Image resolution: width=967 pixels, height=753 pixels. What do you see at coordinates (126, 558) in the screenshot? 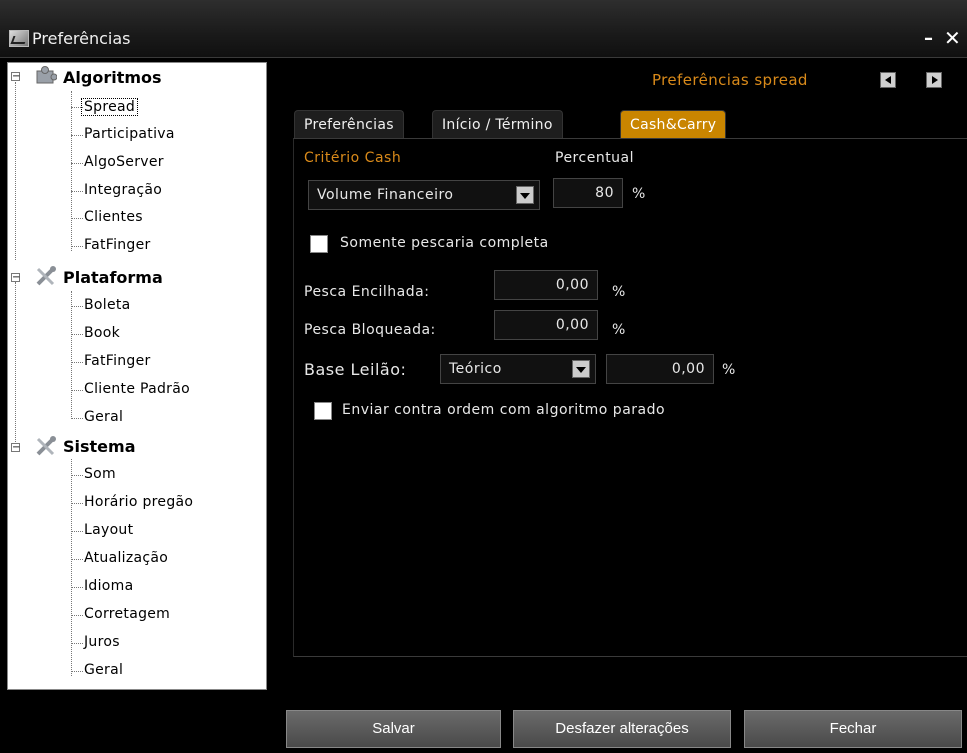
I see `tree-item-atualizacao: Atualização` at bounding box center [126, 558].